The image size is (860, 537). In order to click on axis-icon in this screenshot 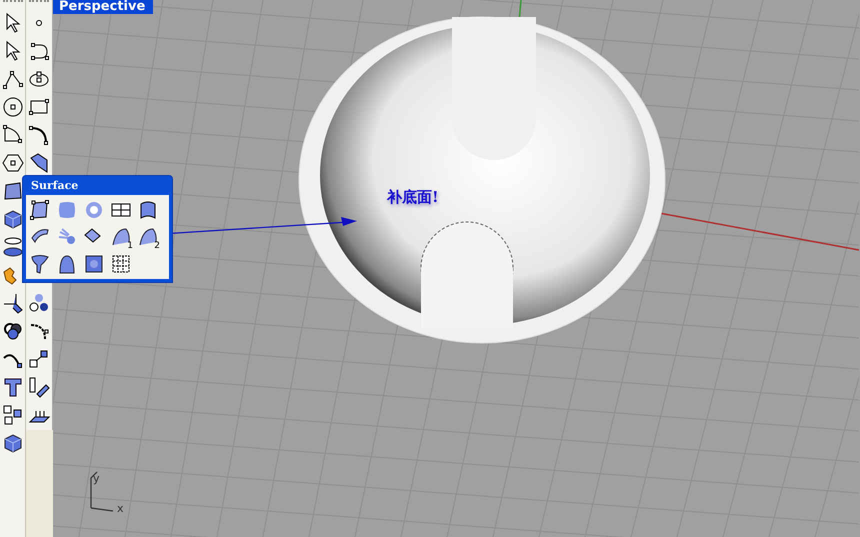, I will do `click(102, 491)`.